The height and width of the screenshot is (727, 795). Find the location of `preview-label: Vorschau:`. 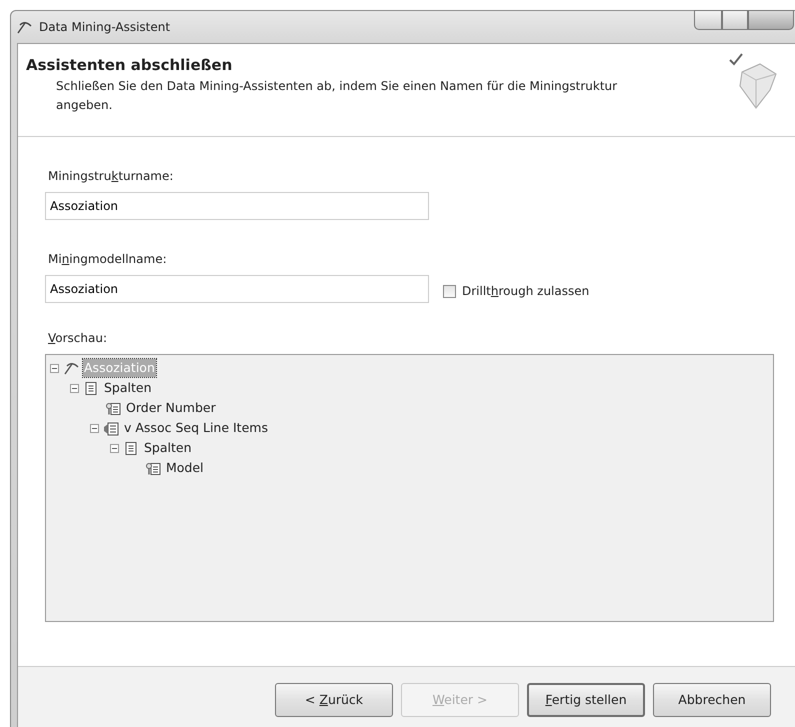

preview-label: Vorschau: is located at coordinates (78, 338).